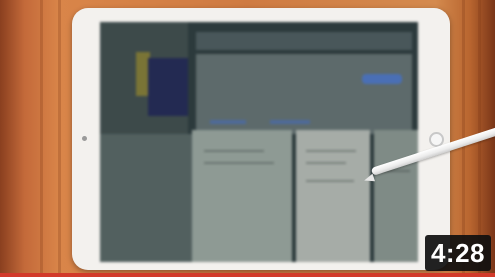 The height and width of the screenshot is (277, 495). Describe the element at coordinates (382, 79) in the screenshot. I see `screen-blue-button` at that location.